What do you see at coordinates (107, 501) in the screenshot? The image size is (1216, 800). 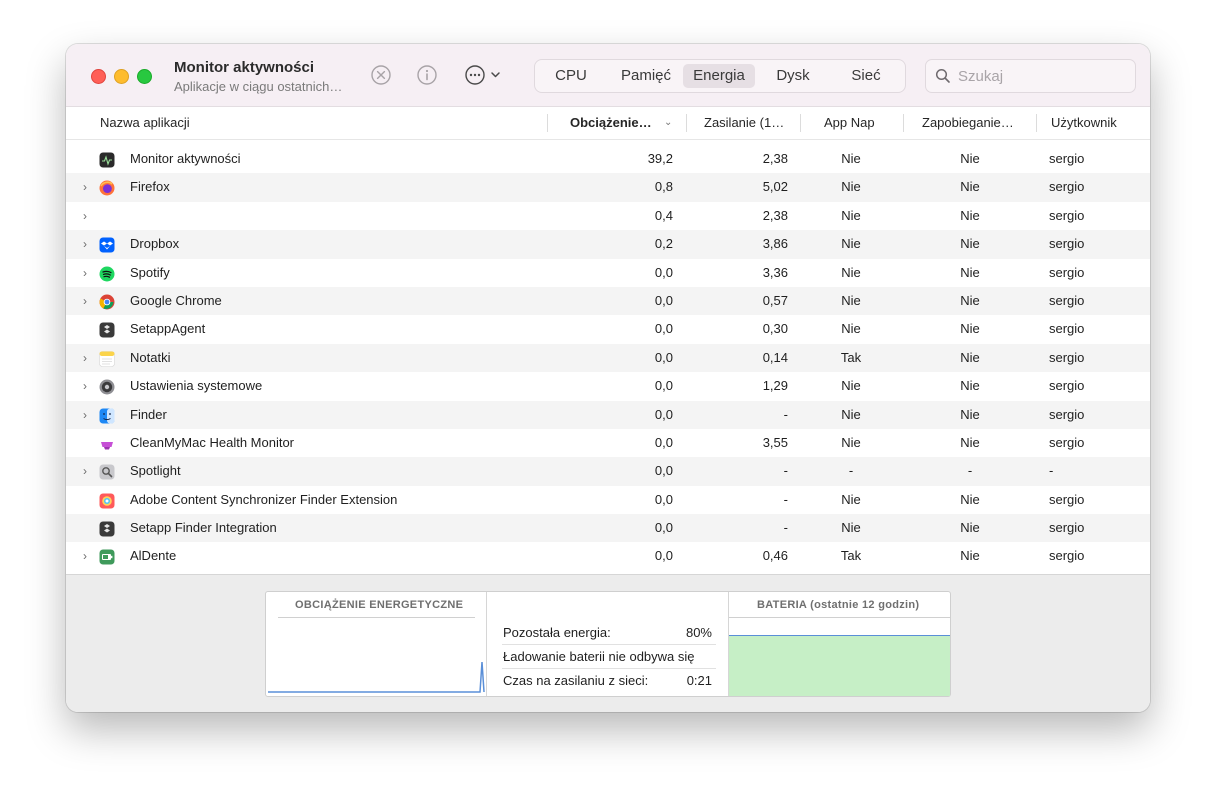 I see `adobe-creative-cloud-icon` at bounding box center [107, 501].